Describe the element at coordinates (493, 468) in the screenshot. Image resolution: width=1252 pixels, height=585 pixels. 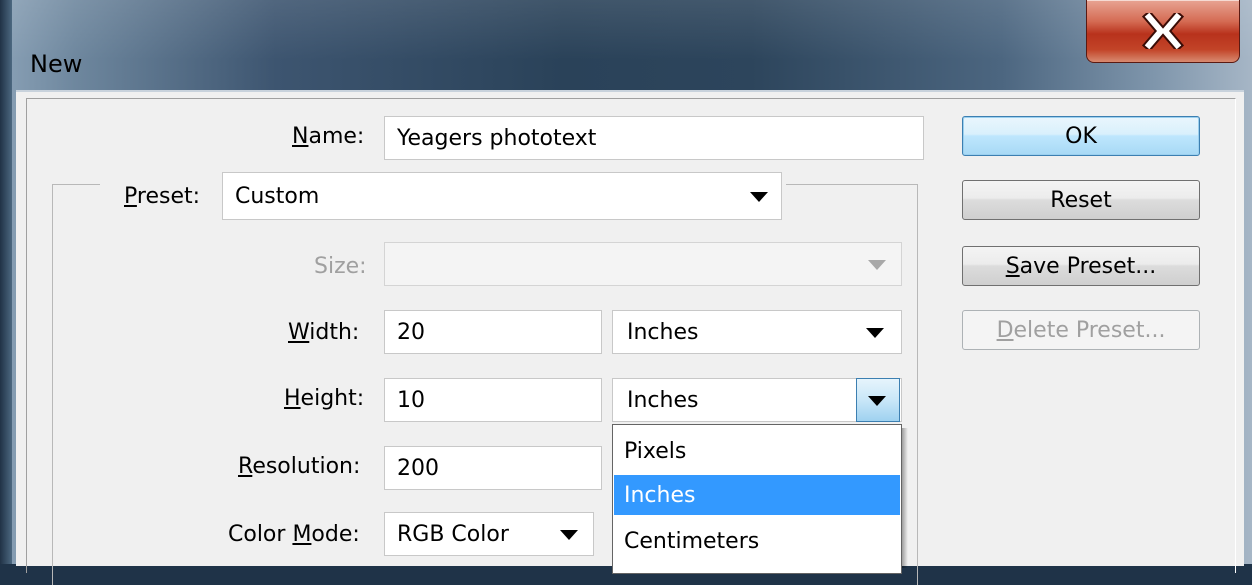
I see `resolution-input: 200` at that location.